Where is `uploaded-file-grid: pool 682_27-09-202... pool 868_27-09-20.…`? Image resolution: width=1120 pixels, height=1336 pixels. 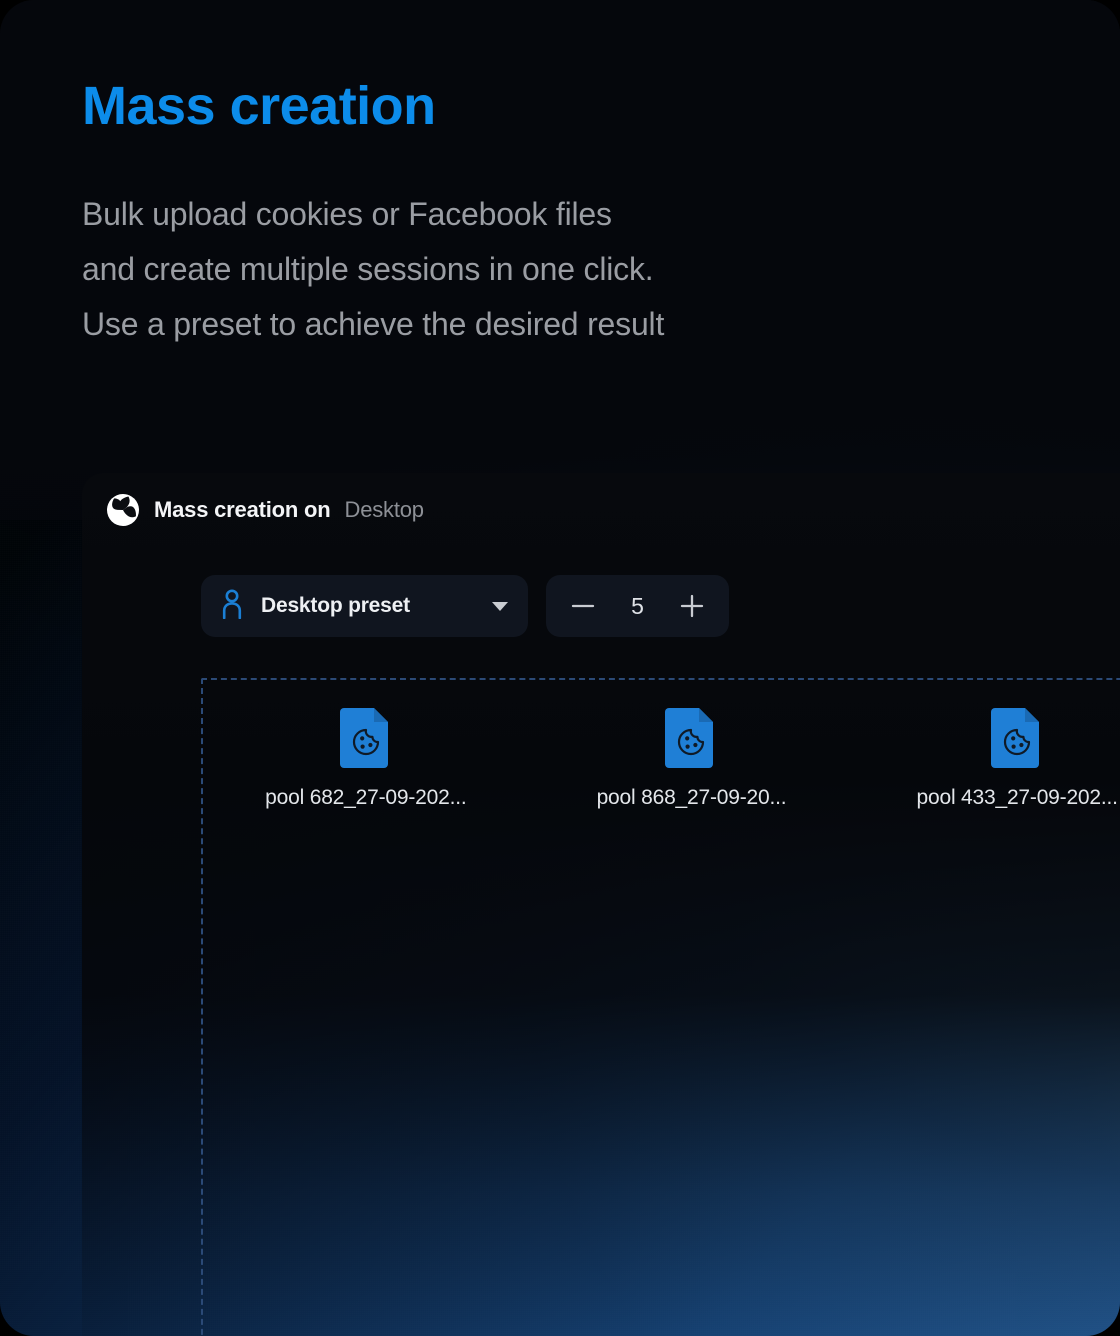 uploaded-file-grid: pool 682_27-09-202... pool 868_27-09-20.… is located at coordinates (661, 745).